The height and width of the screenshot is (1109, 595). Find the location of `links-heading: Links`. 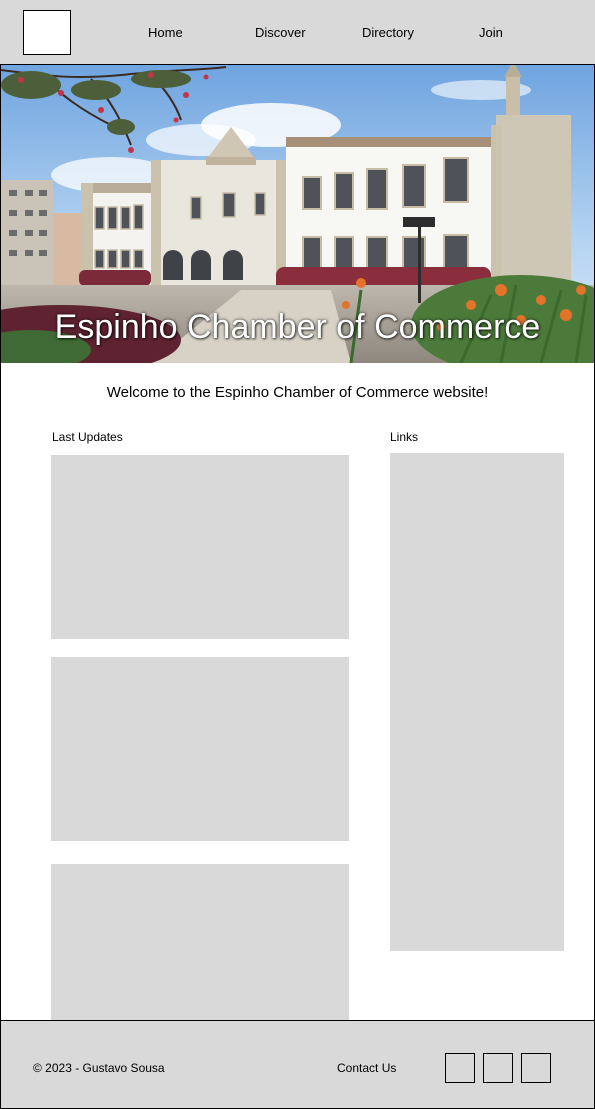

links-heading: Links is located at coordinates (404, 437).